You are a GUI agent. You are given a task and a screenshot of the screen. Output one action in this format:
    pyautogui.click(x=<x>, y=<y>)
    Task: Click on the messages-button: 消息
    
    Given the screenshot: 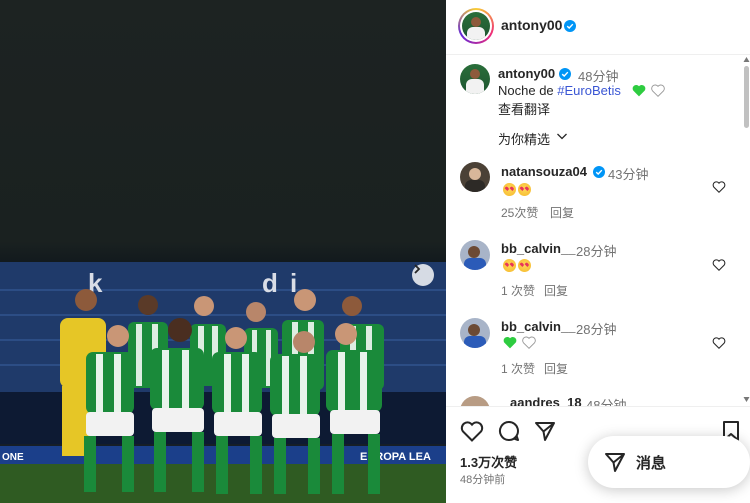 What is the action you would take?
    pyautogui.click(x=669, y=462)
    